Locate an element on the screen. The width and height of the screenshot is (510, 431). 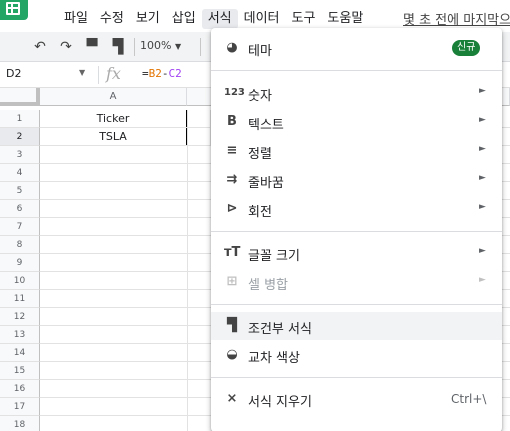
wrap-label: 줄바꿈 is located at coordinates (266, 183).